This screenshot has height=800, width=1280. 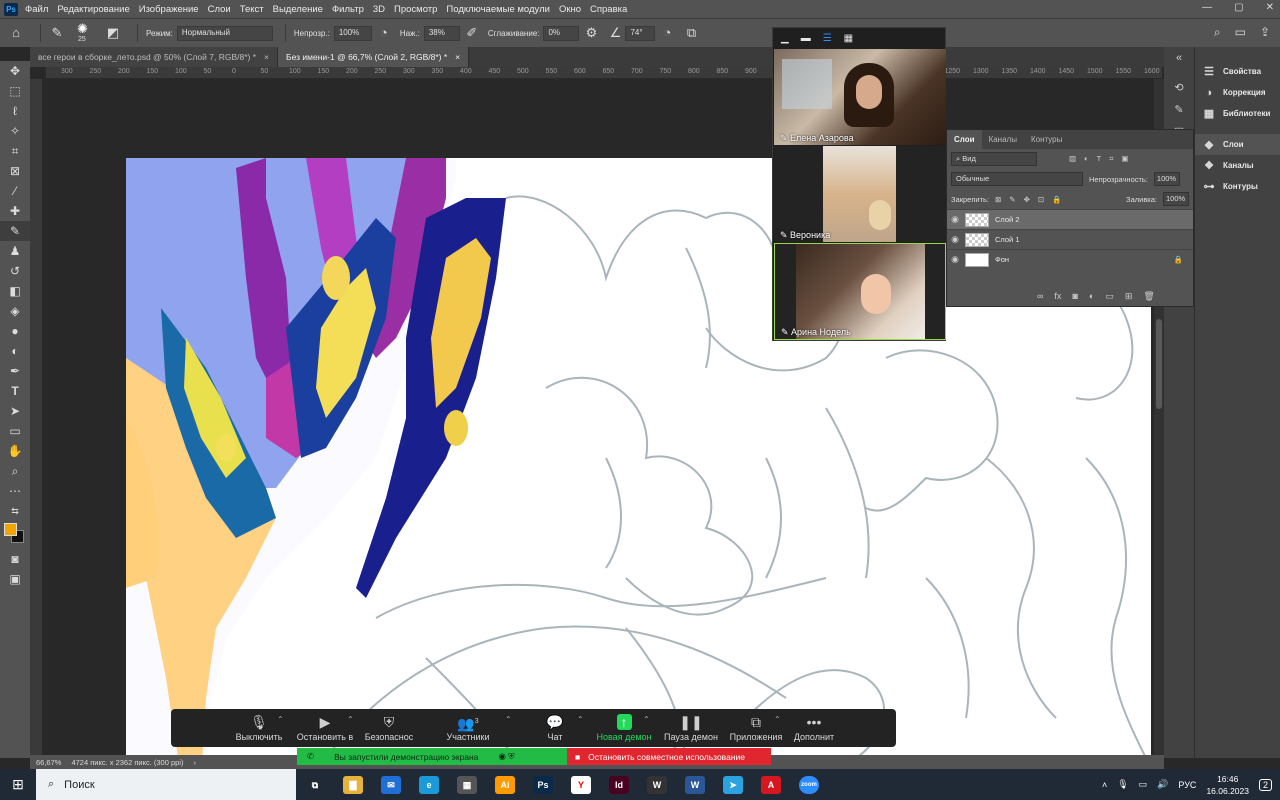 What do you see at coordinates (1265, 784) in the screenshot?
I see `notifications-badge: 2` at bounding box center [1265, 784].